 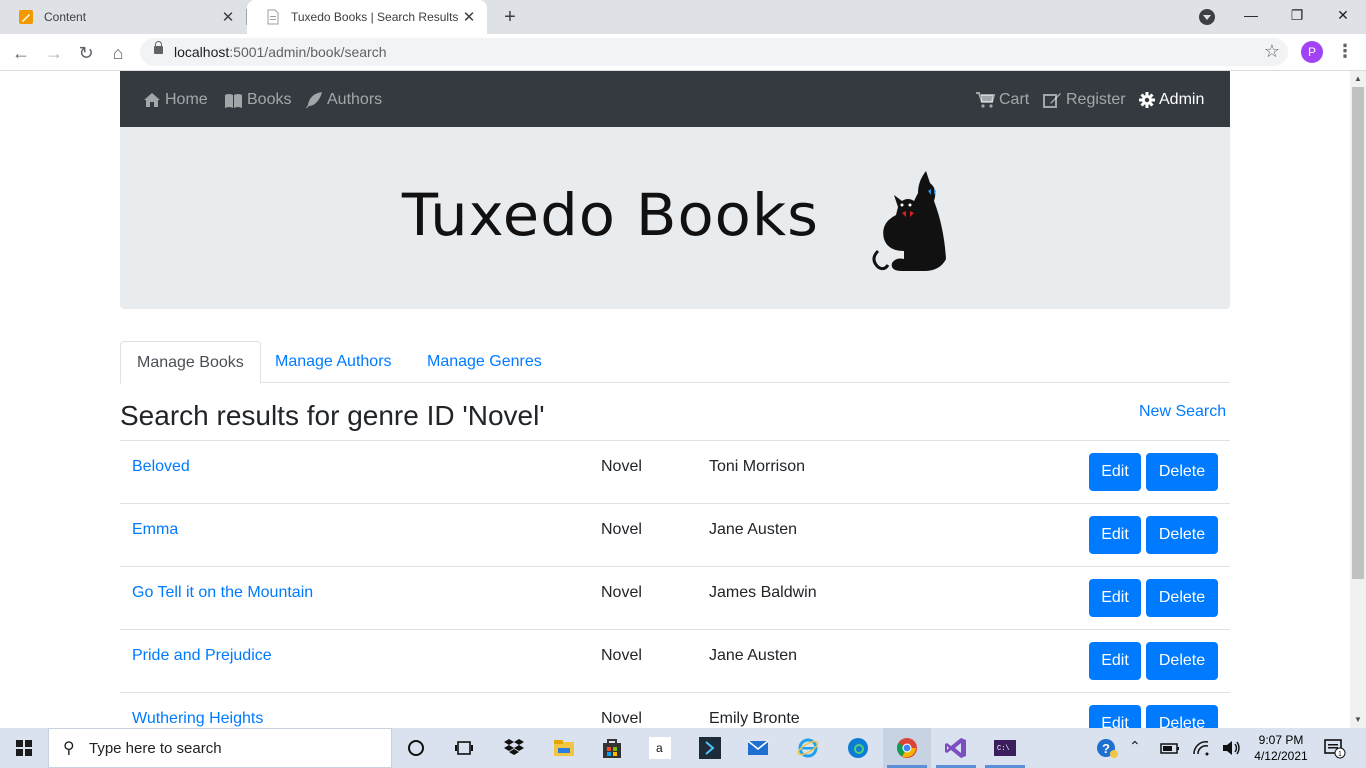 What do you see at coordinates (158, 47) in the screenshot?
I see `lock-icon` at bounding box center [158, 47].